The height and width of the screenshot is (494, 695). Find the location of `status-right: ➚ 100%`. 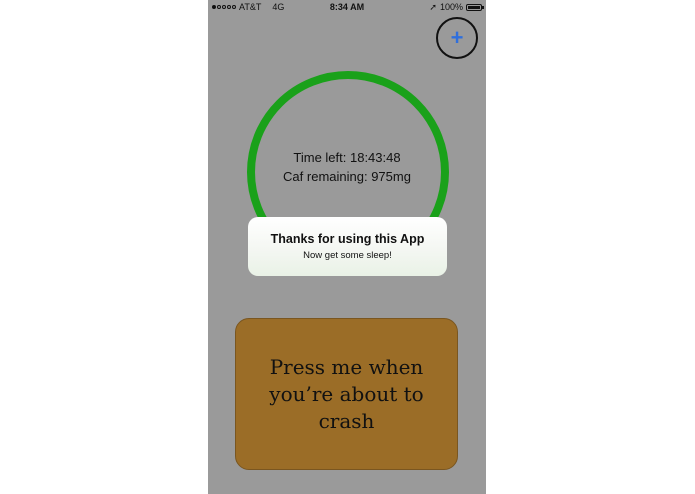

status-right: ➚ 100% is located at coordinates (456, 7).